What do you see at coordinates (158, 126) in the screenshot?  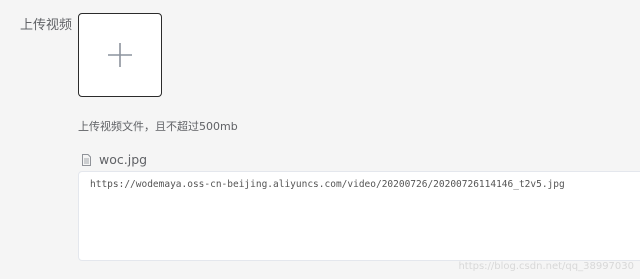 I see `upload-tip: 上传视频文件，且不超过500mb` at bounding box center [158, 126].